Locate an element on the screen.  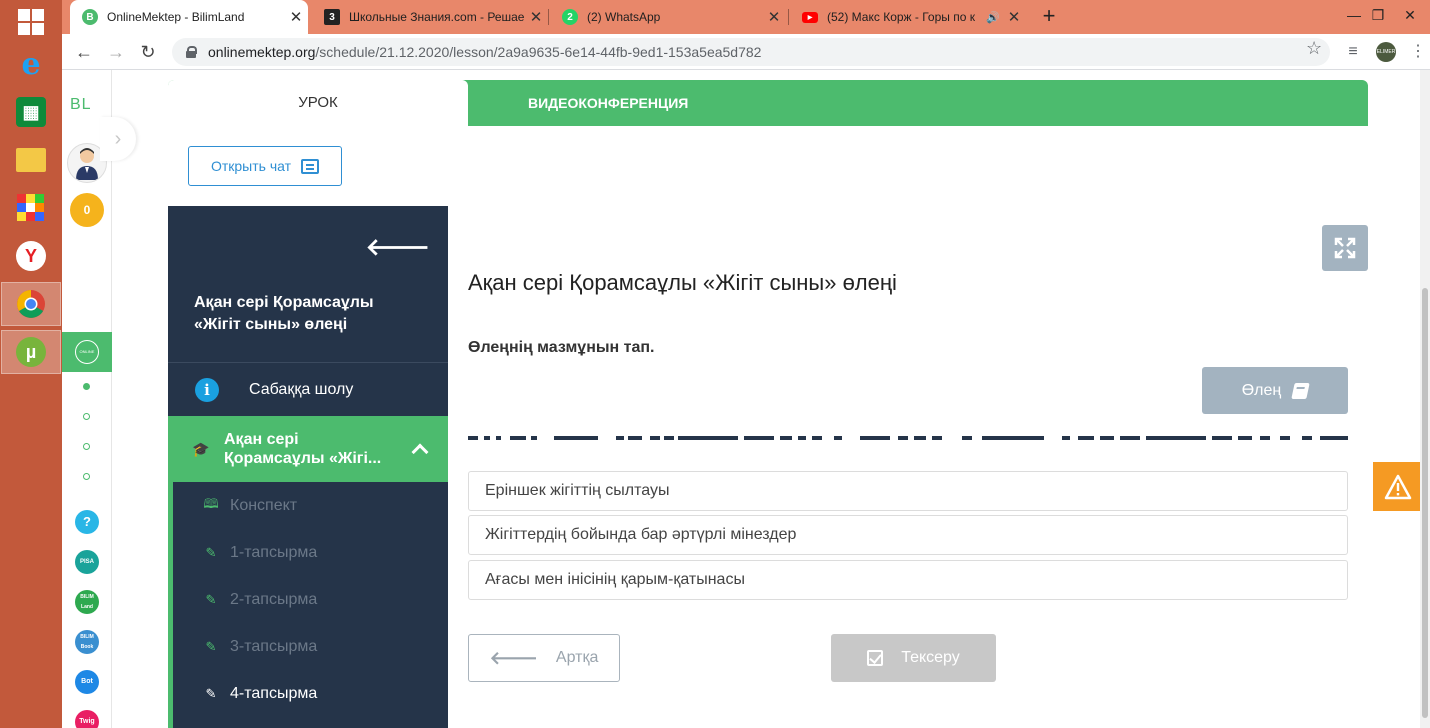
sidebar-item-task-4: ✎ 4-тапсырма is located at coordinates (310, 693).